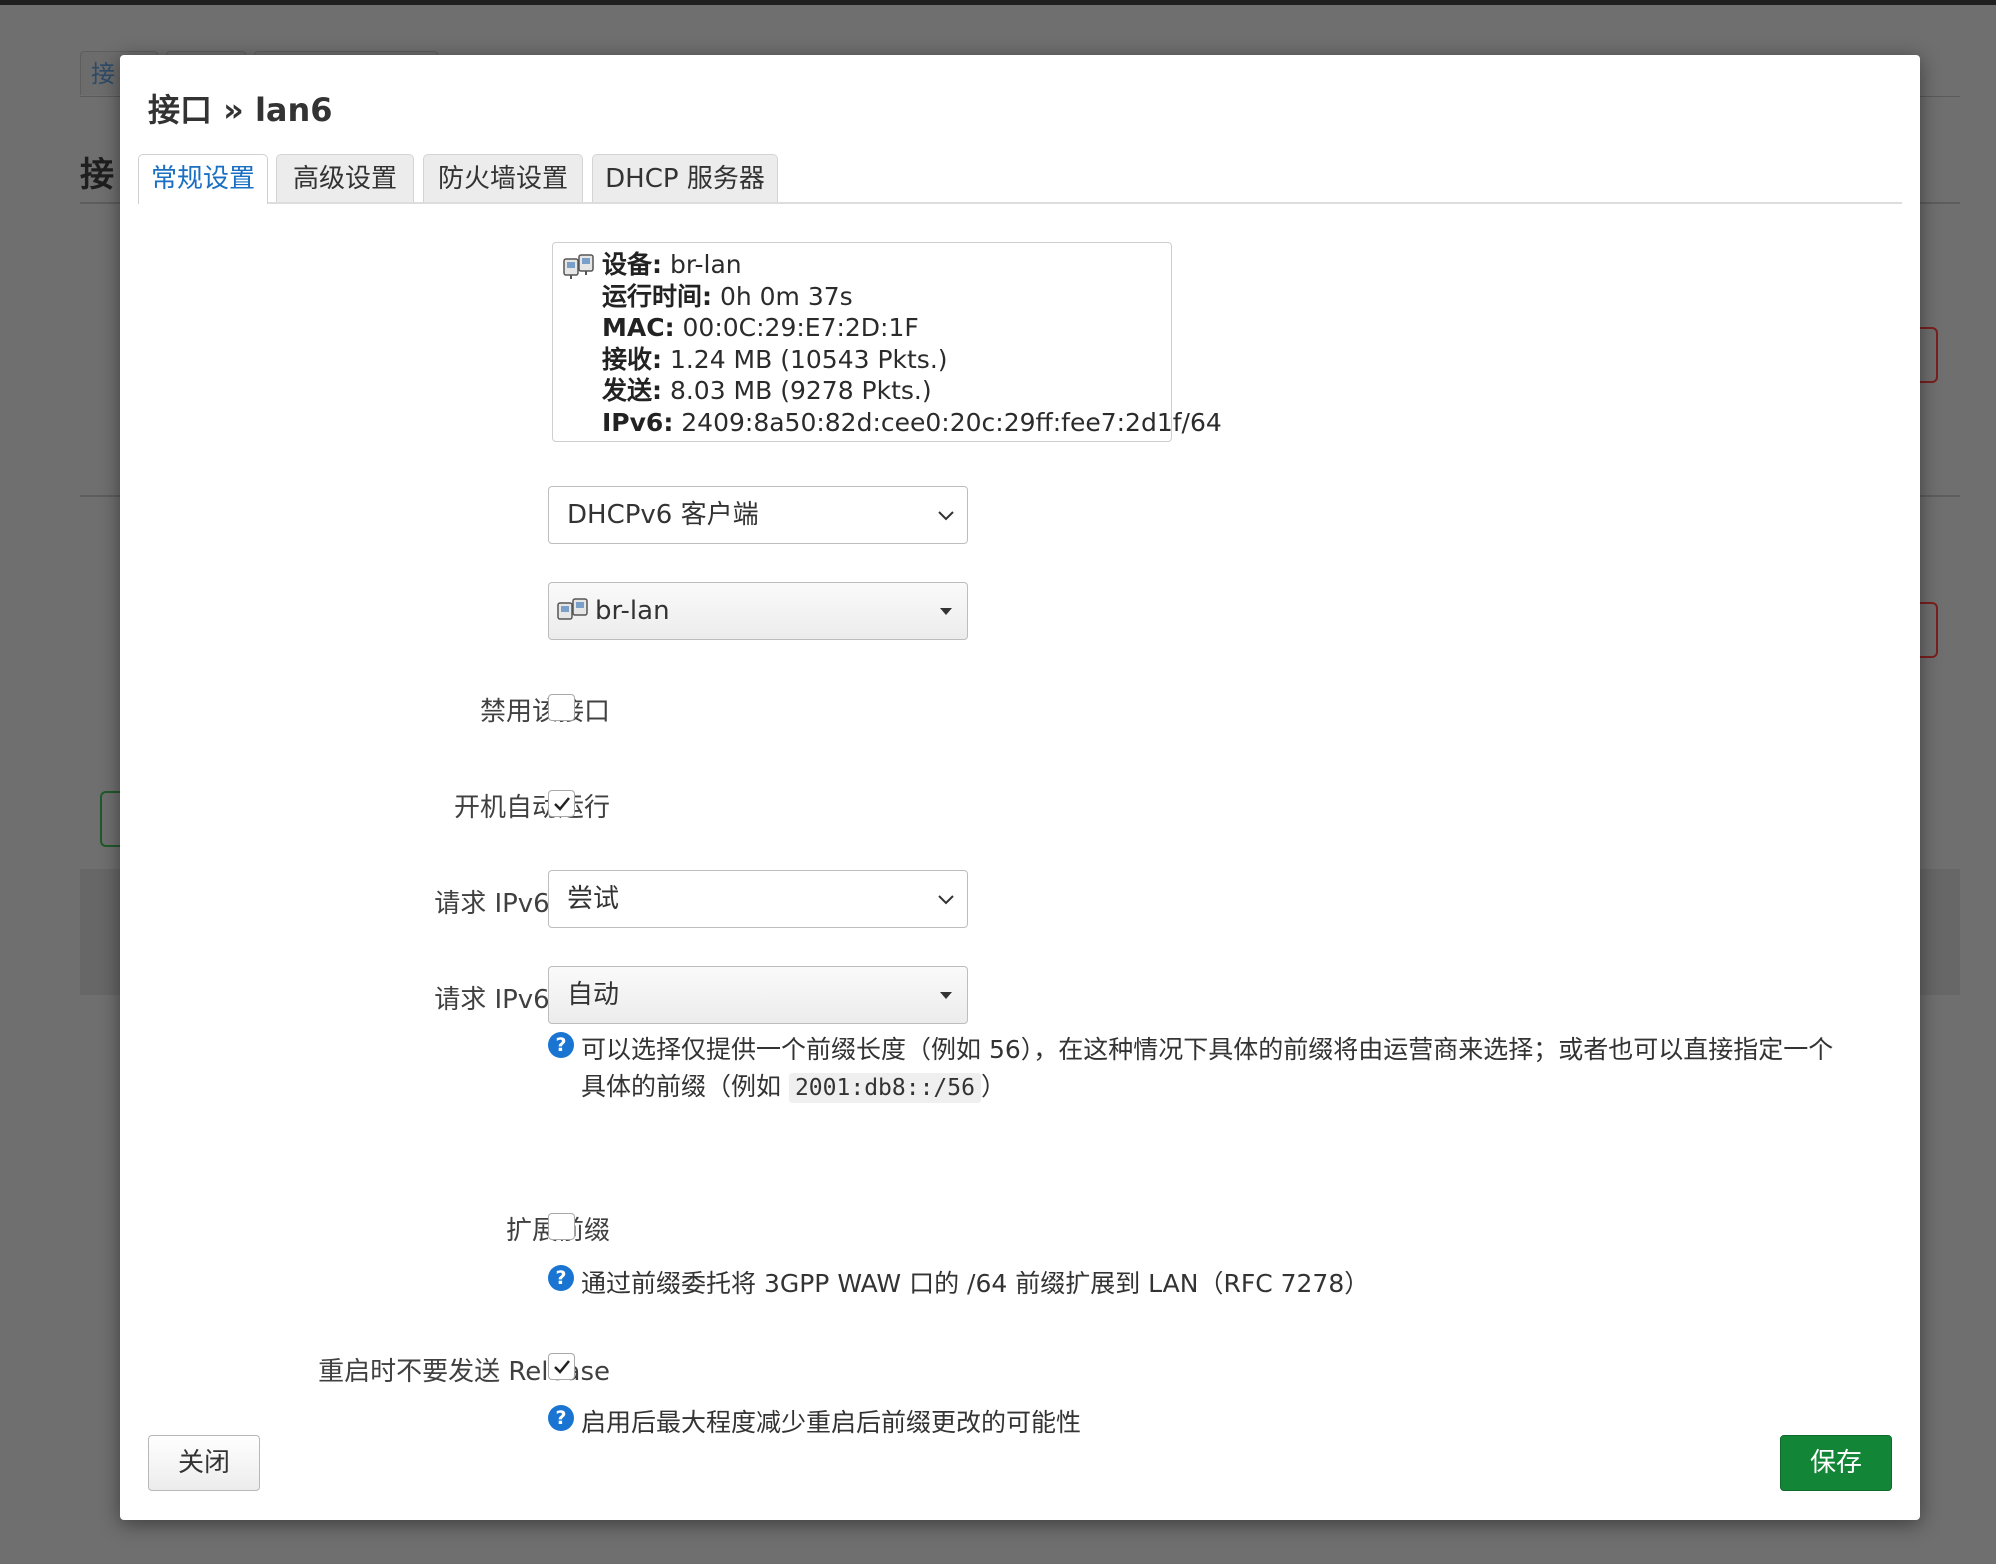 This screenshot has height=1564, width=1996. What do you see at coordinates (593, 899) in the screenshot?
I see `request-ipv6-address-value: 尝试` at bounding box center [593, 899].